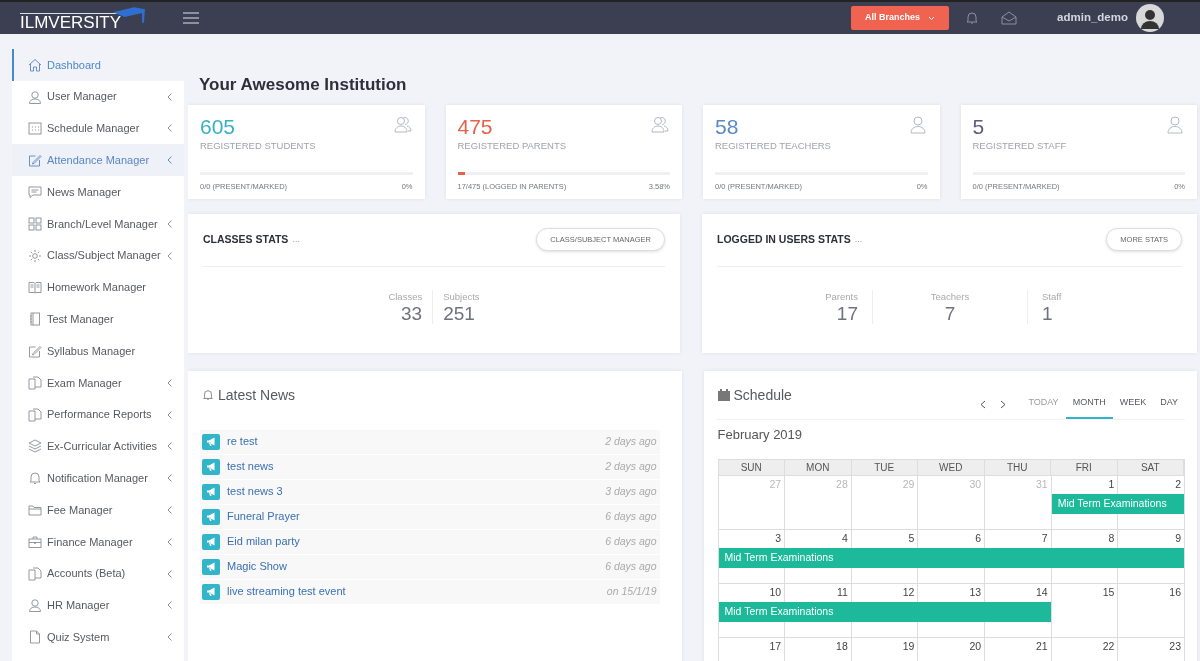 This screenshot has width=1200, height=661. I want to click on day-number: 4, so click(844, 537).